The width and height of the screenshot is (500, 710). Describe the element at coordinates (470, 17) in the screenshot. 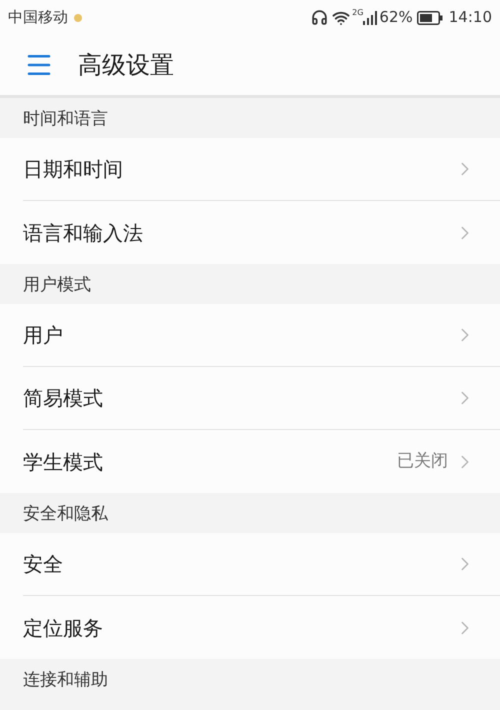

I see `clock-time: 14:10` at that location.